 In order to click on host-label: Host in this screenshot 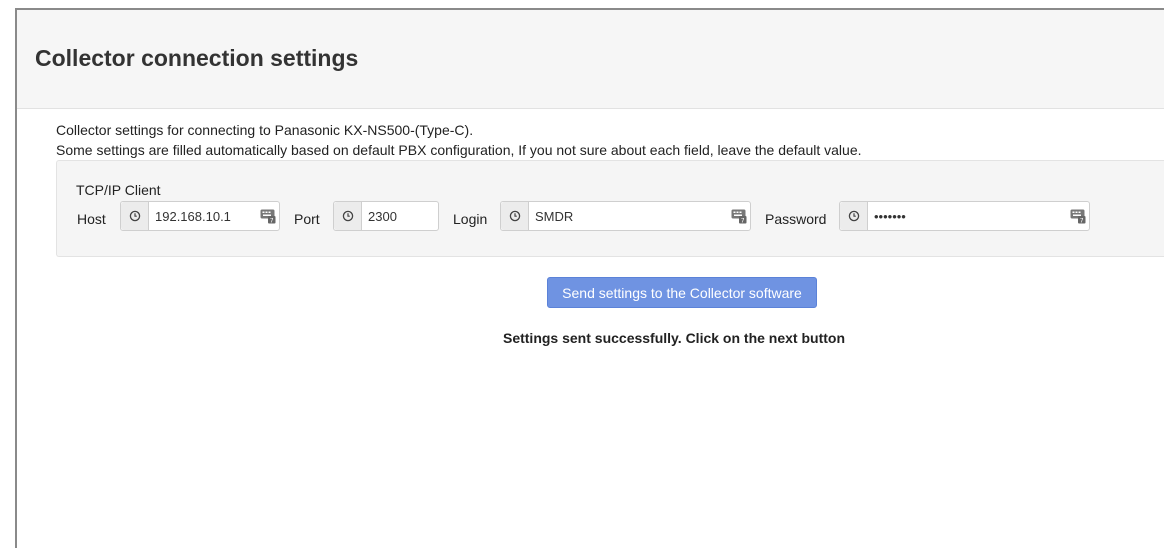, I will do `click(91, 219)`.